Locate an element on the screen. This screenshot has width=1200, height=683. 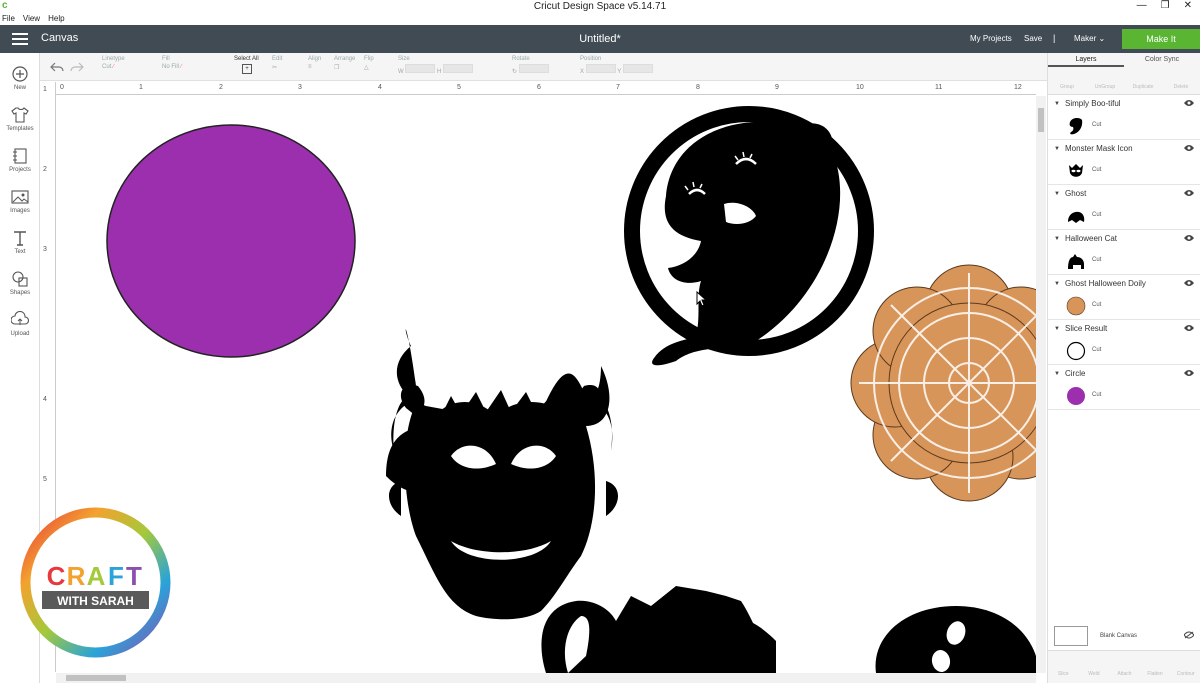
fill-color-icon: ∕ is located at coordinates (181, 67).